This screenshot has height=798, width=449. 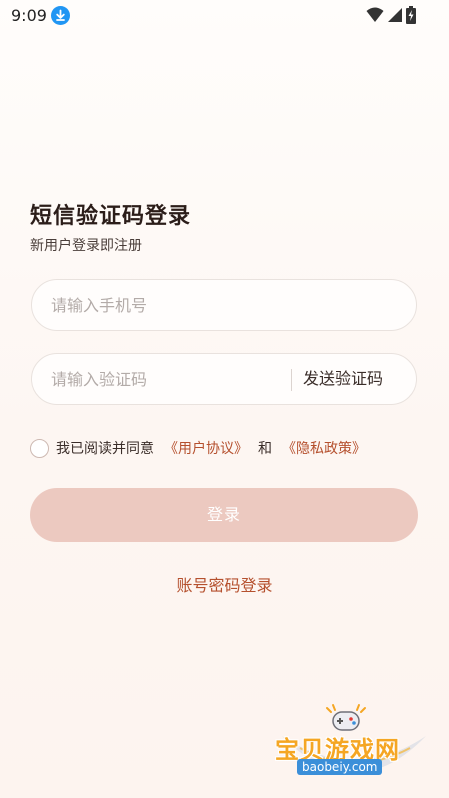 I want to click on divider, so click(x=291, y=380).